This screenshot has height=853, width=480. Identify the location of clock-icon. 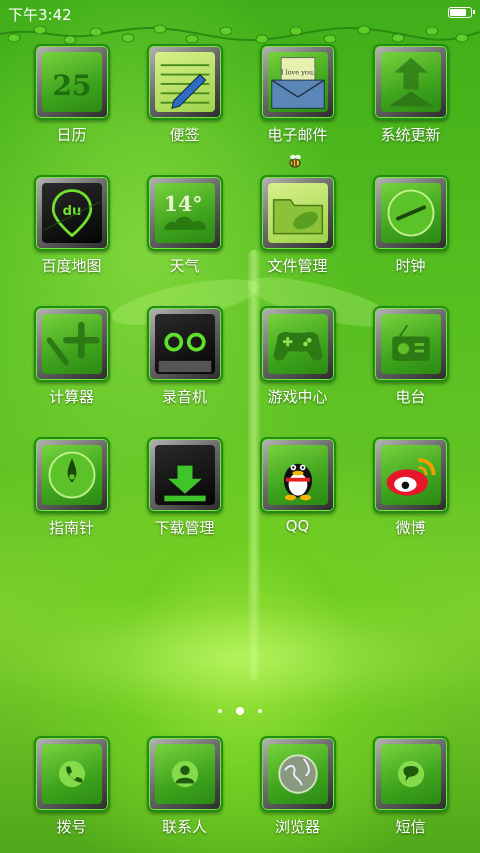
(410, 213).